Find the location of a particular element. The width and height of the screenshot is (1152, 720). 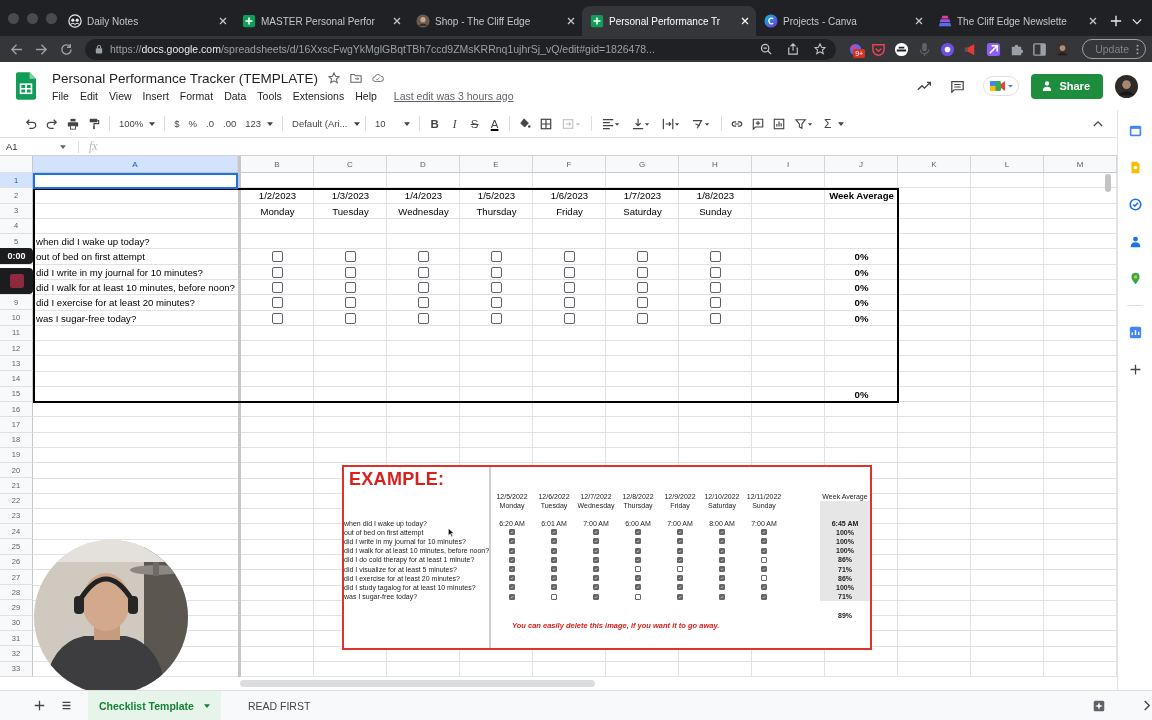

undo-icon is located at coordinates (31, 123).